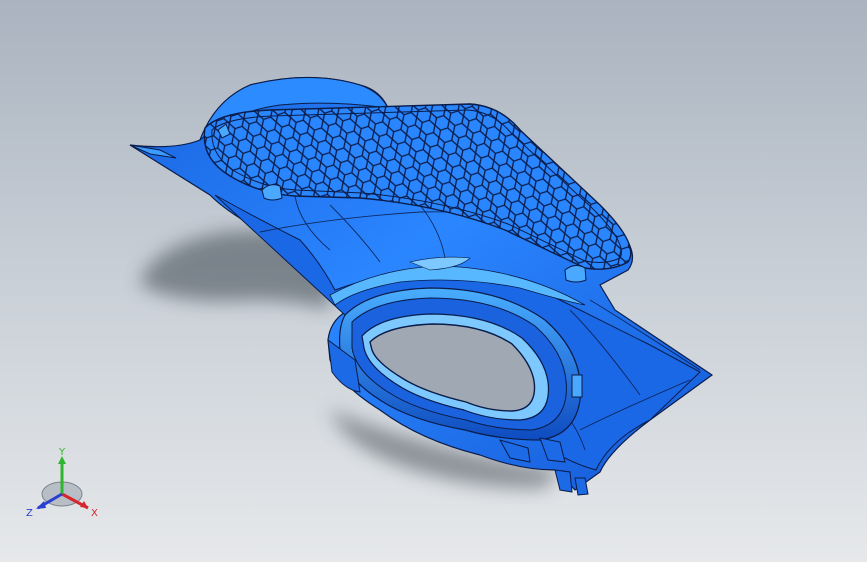 The height and width of the screenshot is (562, 867). What do you see at coordinates (94, 513) in the screenshot?
I see `x-axis-label: X` at bounding box center [94, 513].